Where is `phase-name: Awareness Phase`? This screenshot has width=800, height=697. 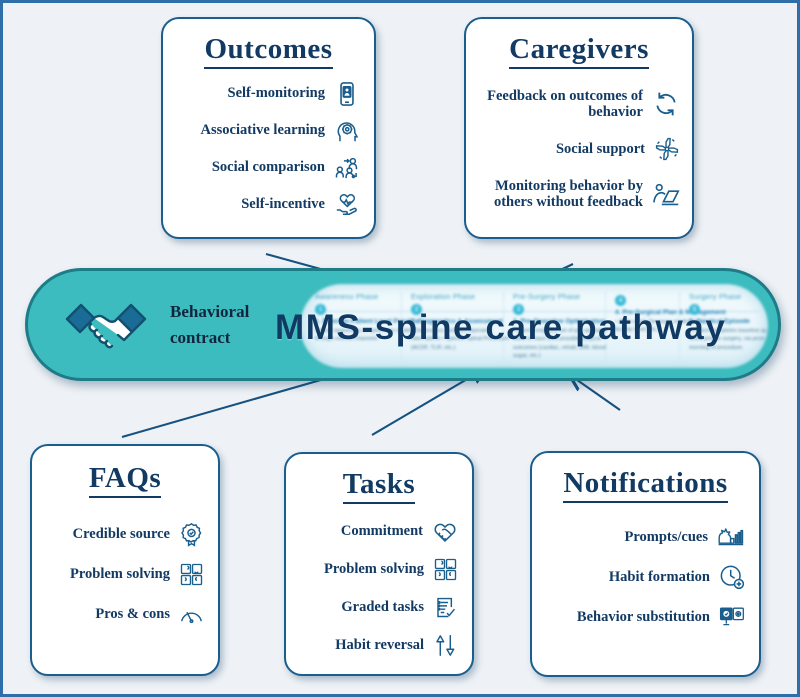 phase-name: Awareness Phase is located at coordinates (347, 296).